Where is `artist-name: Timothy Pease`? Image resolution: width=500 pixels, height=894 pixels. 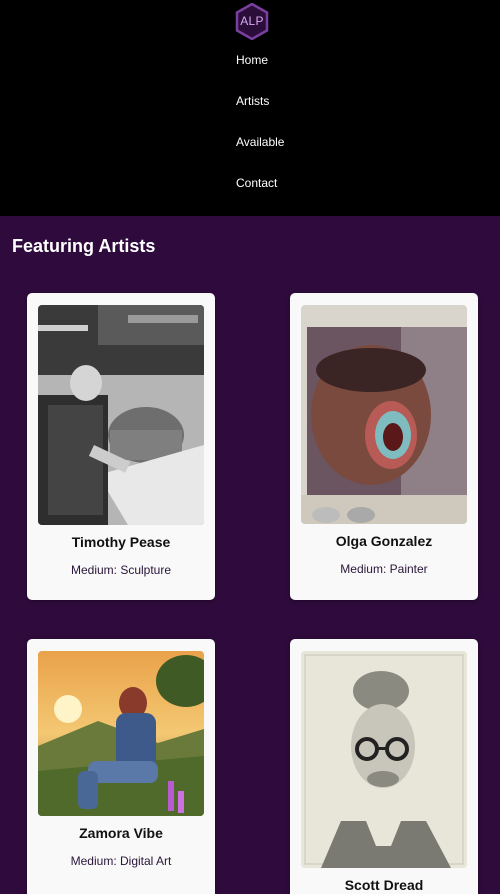
artist-name: Timothy Pease is located at coordinates (121, 542).